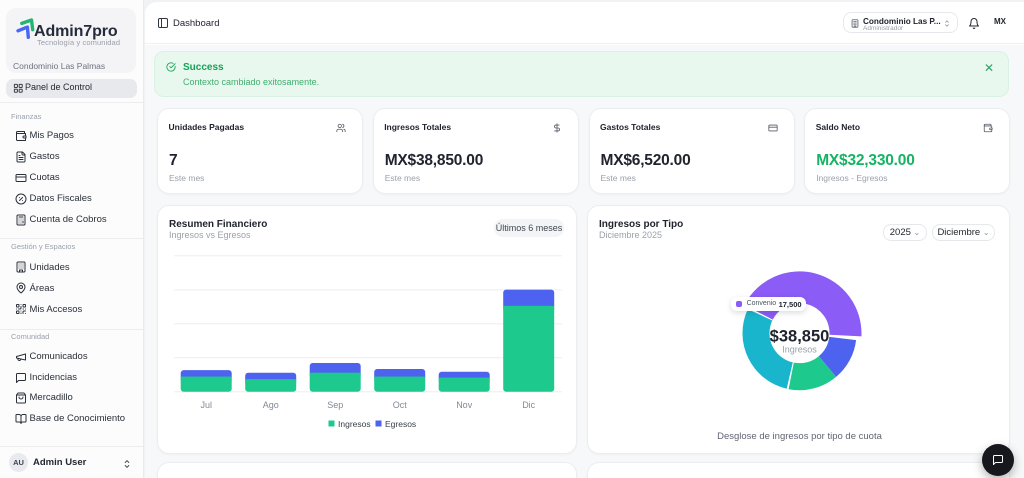 This screenshot has width=1024, height=478. What do you see at coordinates (335, 405) in the screenshot?
I see `svg-text: Sep` at bounding box center [335, 405].